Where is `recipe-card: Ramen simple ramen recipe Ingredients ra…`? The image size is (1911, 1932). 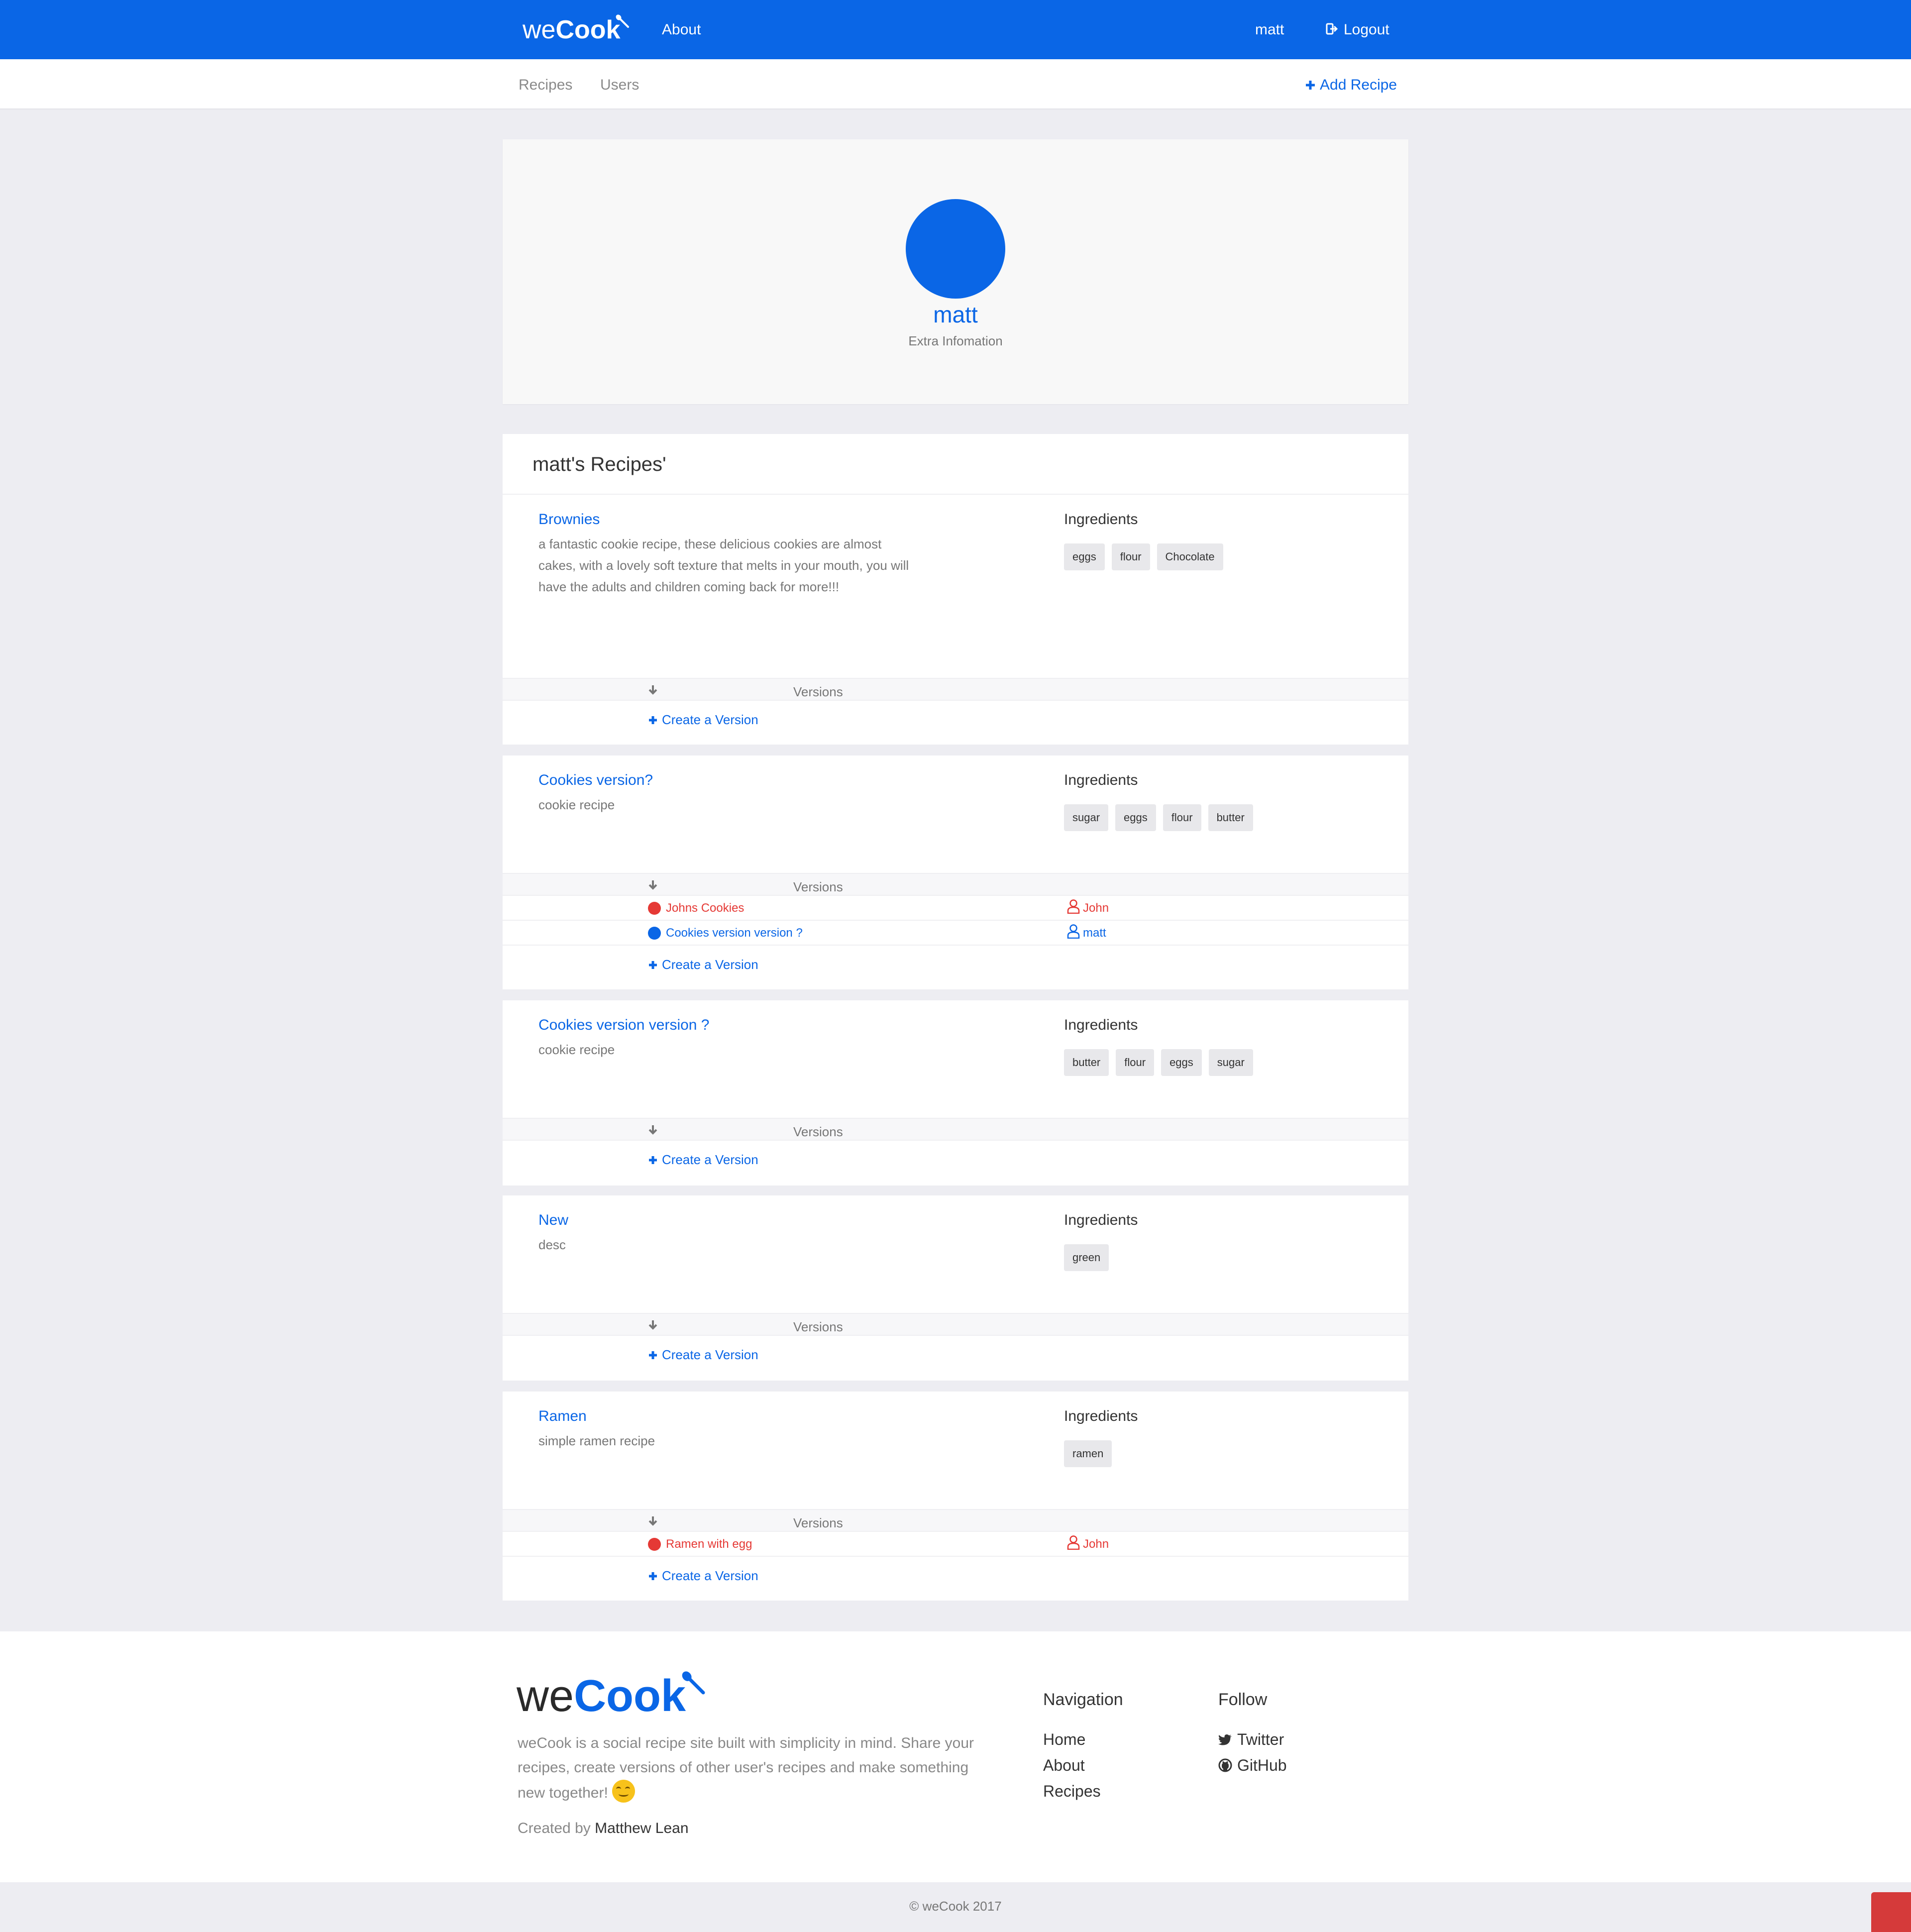 recipe-card: Ramen simple ramen recipe Ingredients ra… is located at coordinates (955, 1496).